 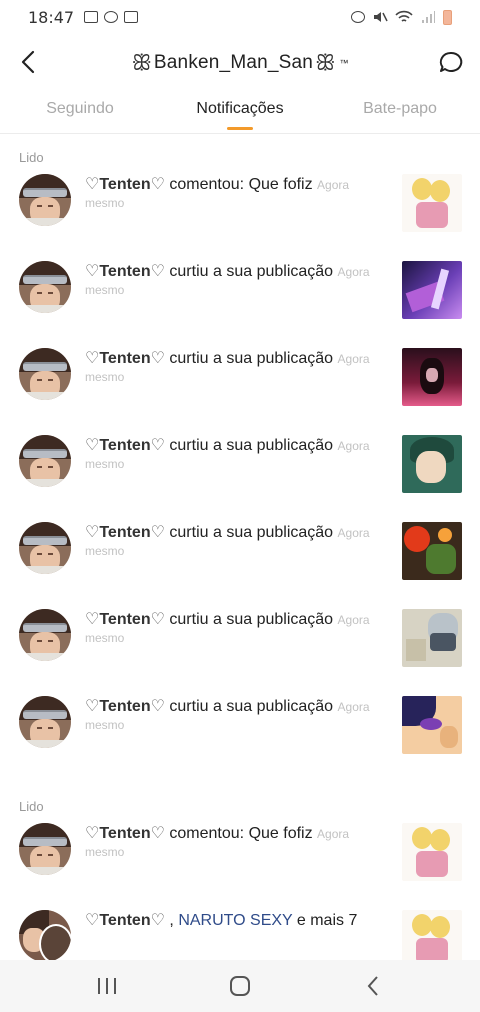 I want to click on status-bar: 18:47, so click(x=240, y=17).